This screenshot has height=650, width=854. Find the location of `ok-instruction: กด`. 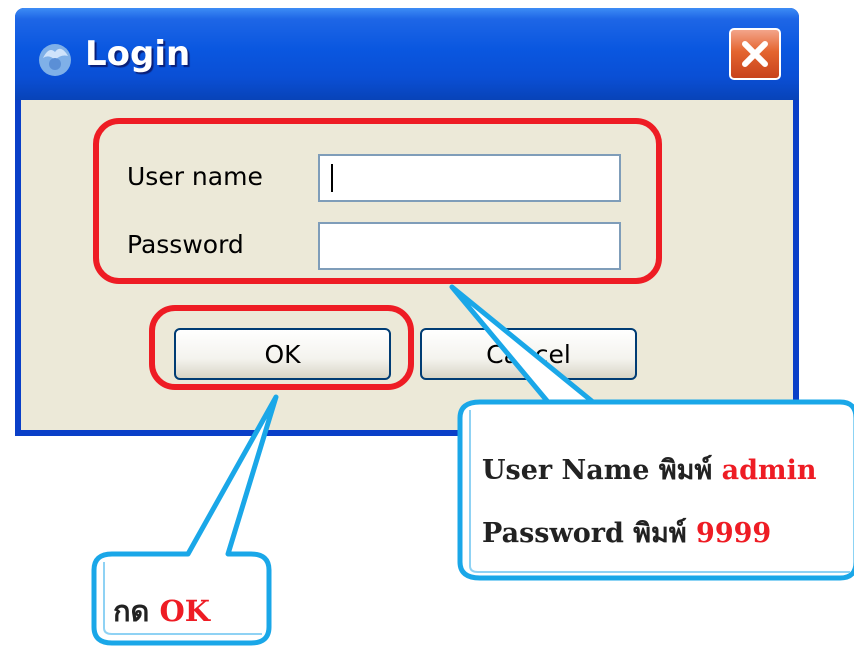

ok-instruction: กด is located at coordinates (131, 611).